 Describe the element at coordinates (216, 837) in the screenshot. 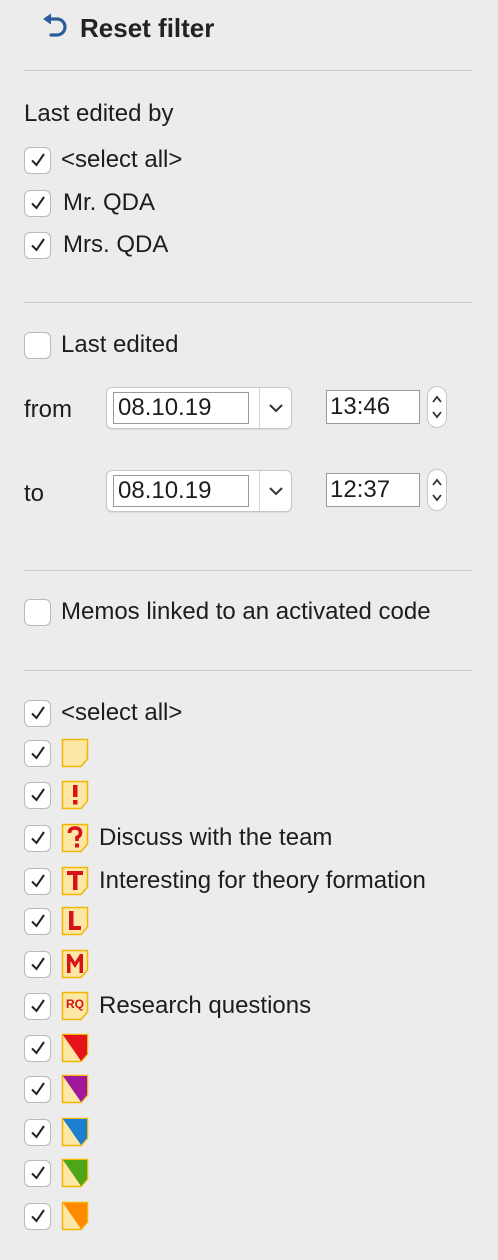

I see `memo-type-label: Discuss with the team` at that location.